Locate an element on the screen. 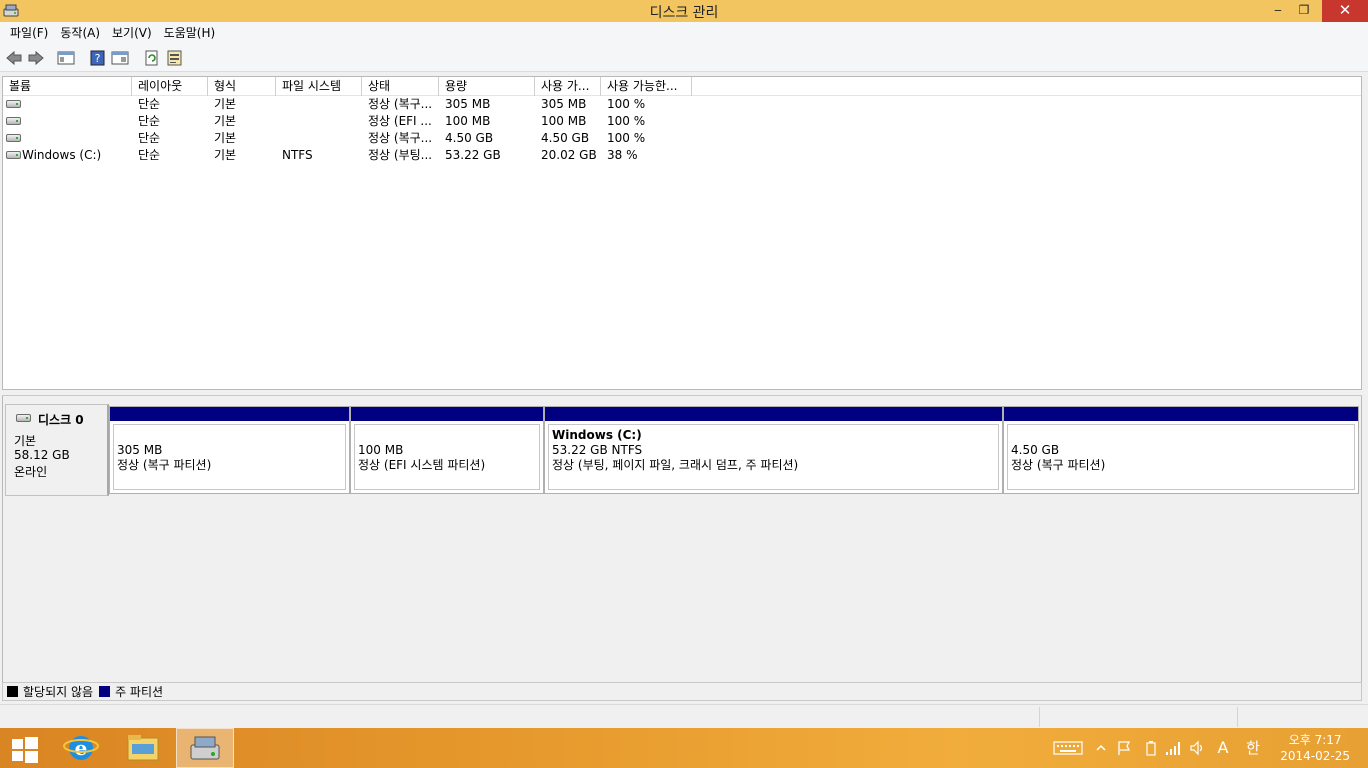 This screenshot has height=768, width=1368. keyboard-icon is located at coordinates (1068, 748).